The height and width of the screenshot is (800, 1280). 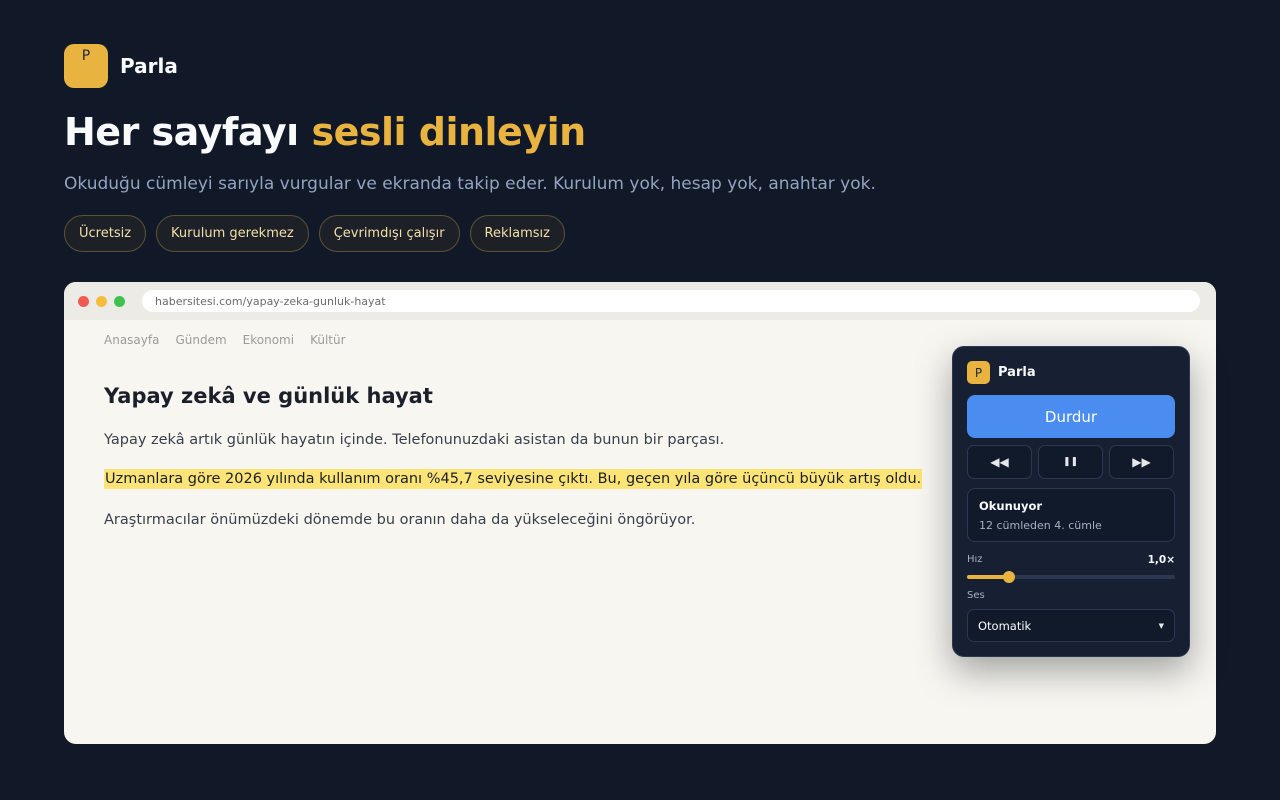 I want to click on status-progress: 12 cümleden 4. cümle, so click(x=1040, y=525).